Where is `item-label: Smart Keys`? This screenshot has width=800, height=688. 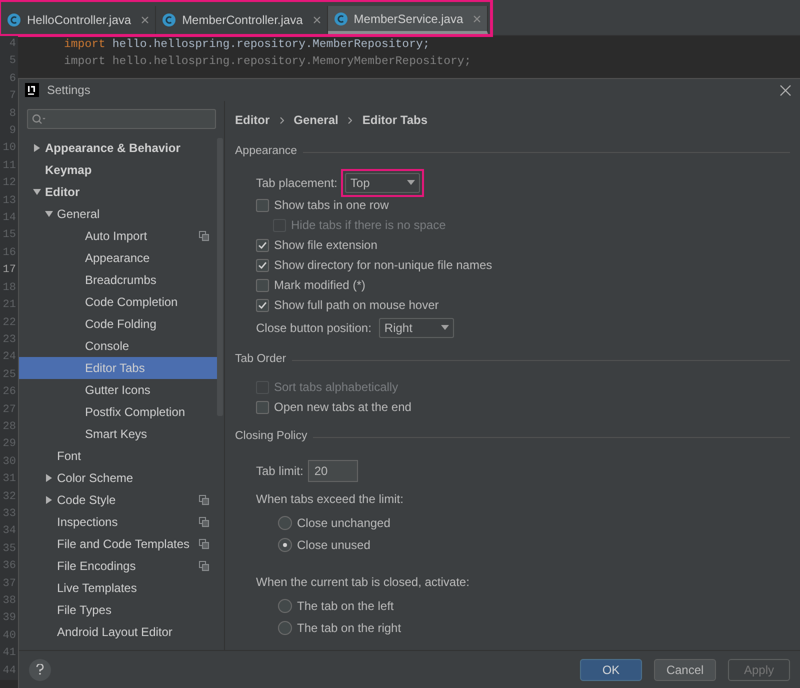
item-label: Smart Keys is located at coordinates (116, 434).